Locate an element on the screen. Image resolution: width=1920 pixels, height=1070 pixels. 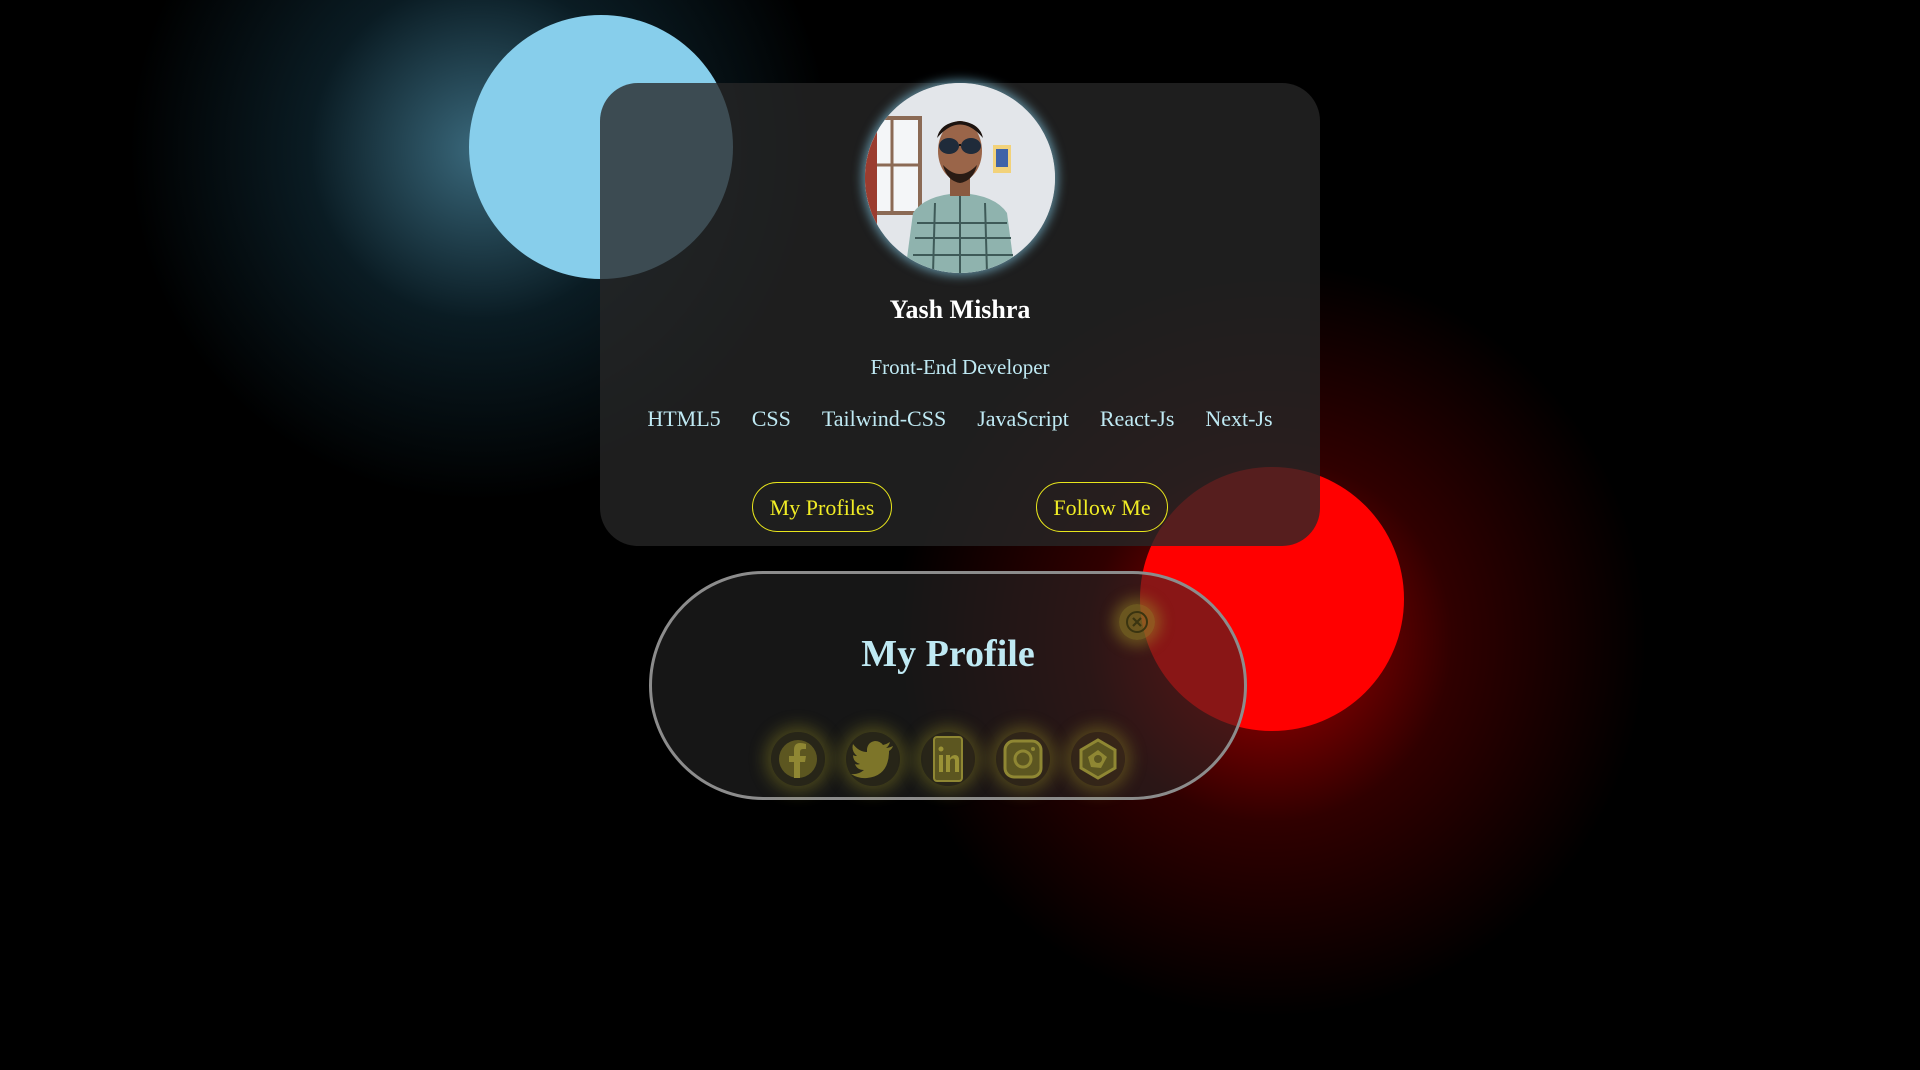
skill-item: JavaScript is located at coordinates (1023, 418).